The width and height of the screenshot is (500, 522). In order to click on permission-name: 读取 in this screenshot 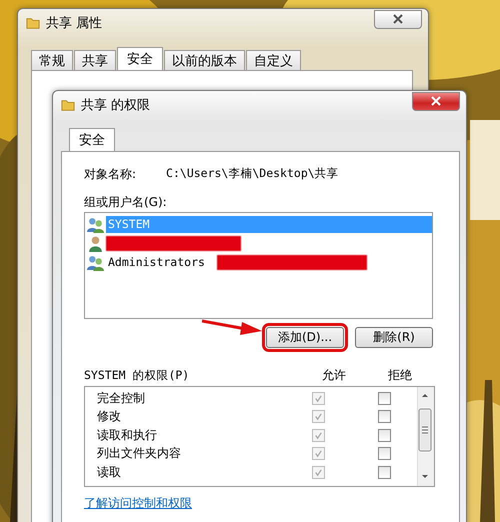, I will do `click(109, 472)`.